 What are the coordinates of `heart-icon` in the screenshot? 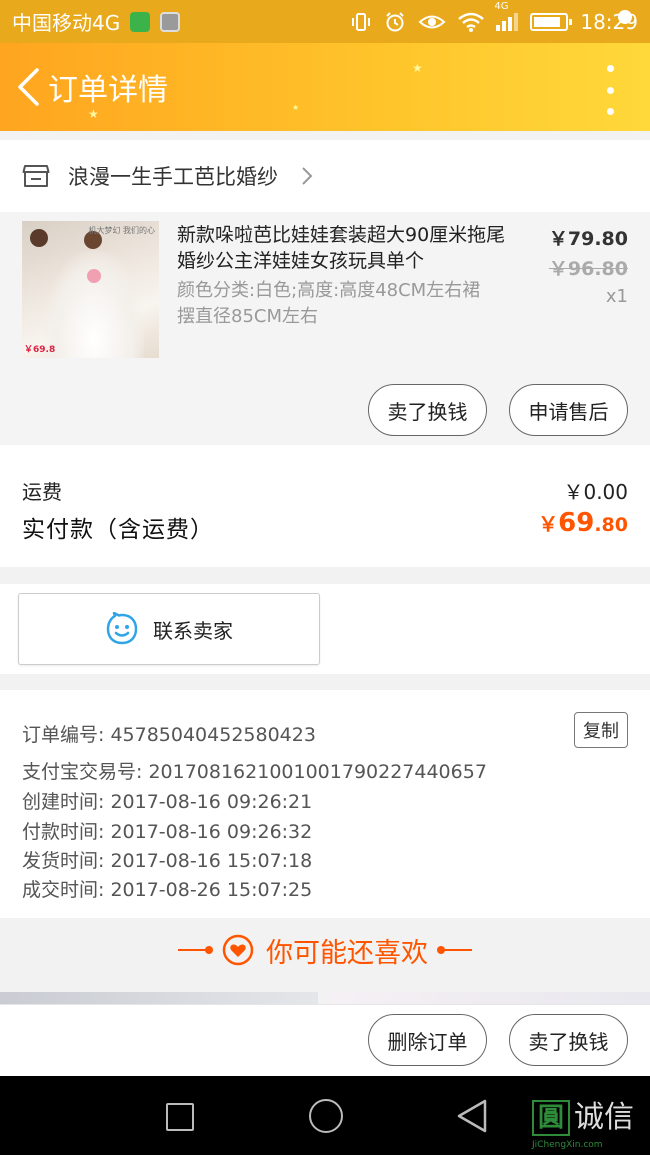 It's located at (238, 950).